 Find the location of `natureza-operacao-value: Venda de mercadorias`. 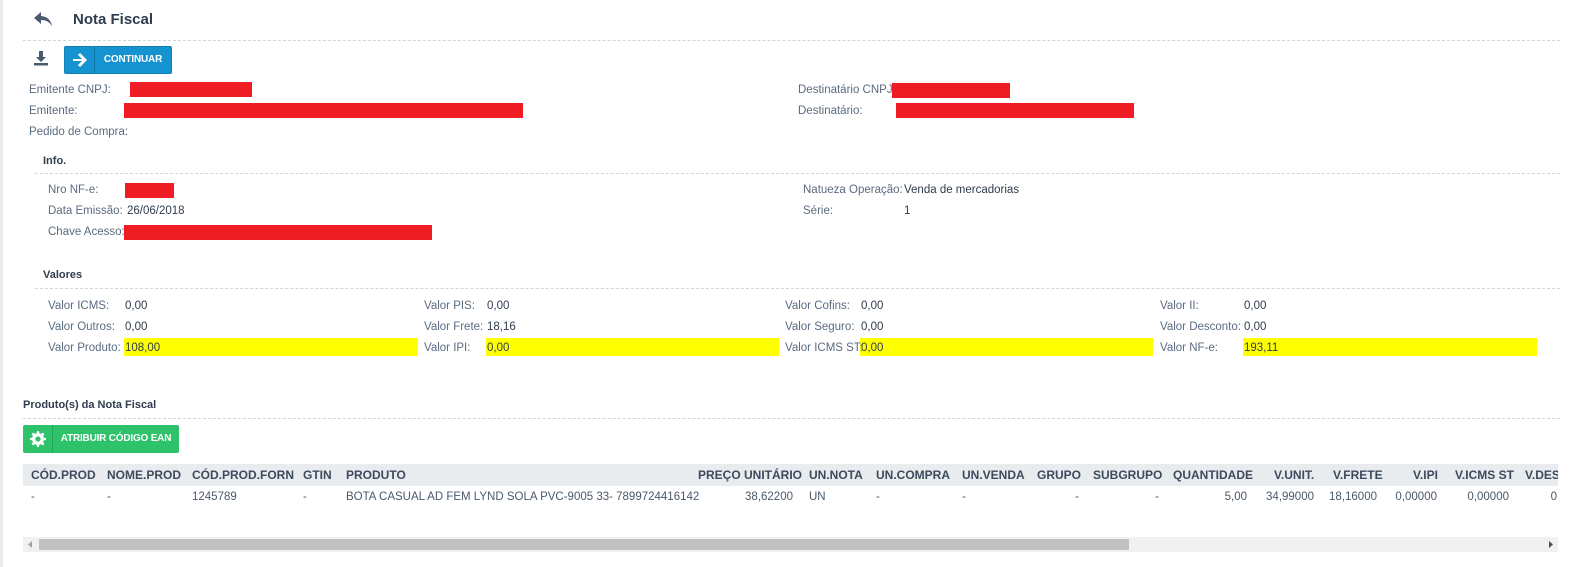

natureza-operacao-value: Venda de mercadorias is located at coordinates (962, 190).